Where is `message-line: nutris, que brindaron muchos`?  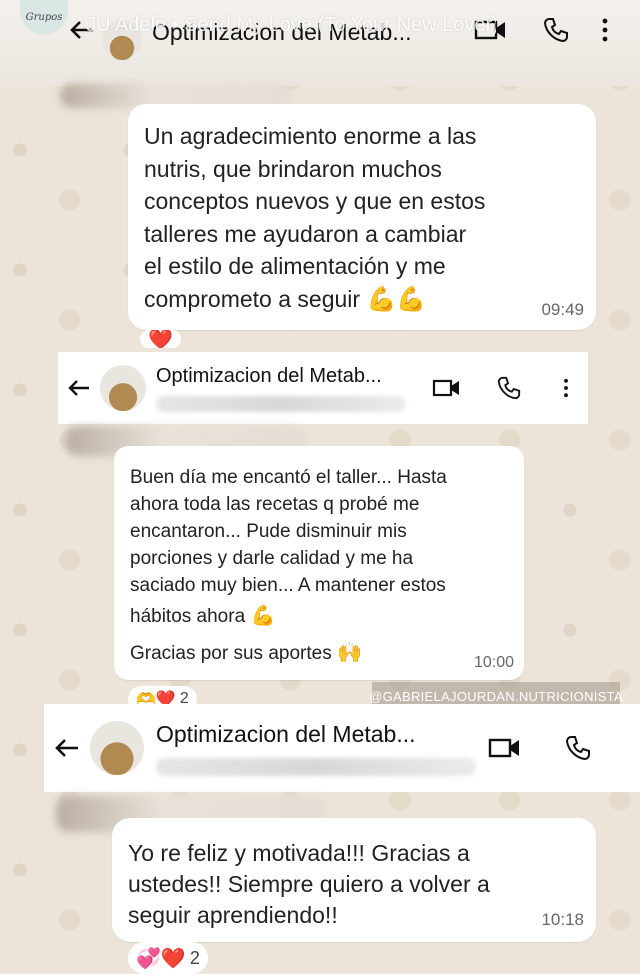 message-line: nutris, que brindaron muchos is located at coordinates (293, 168).